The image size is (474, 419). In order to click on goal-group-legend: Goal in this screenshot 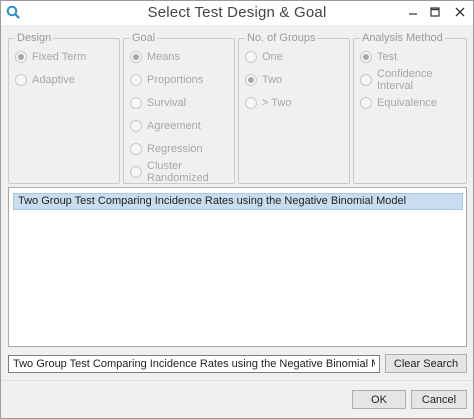, I will do `click(144, 38)`.